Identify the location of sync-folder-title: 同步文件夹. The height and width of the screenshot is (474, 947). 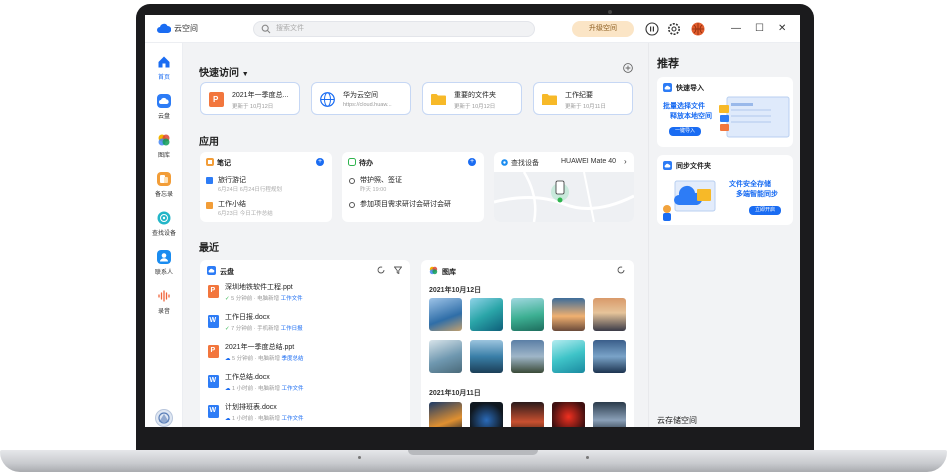
(693, 166).